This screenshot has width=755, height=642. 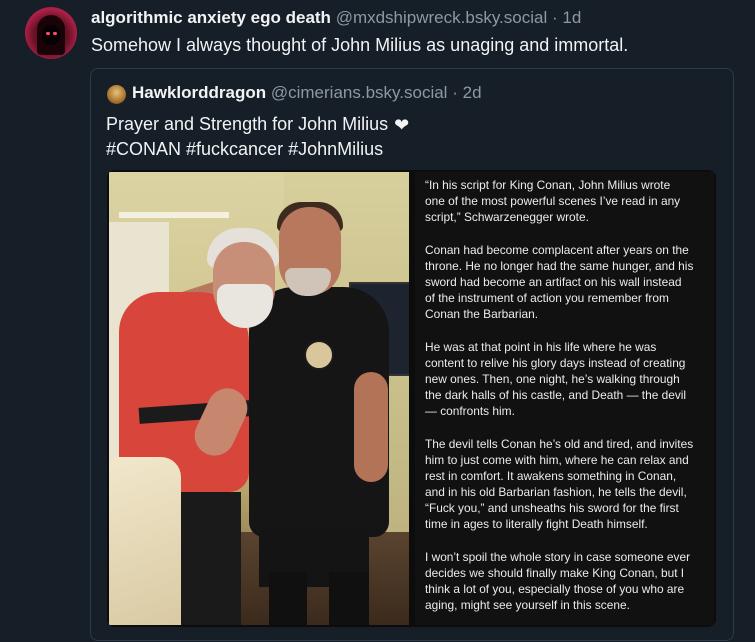 What do you see at coordinates (442, 17) in the screenshot?
I see `author-handle: @mxdshipwreck.bsky.social` at bounding box center [442, 17].